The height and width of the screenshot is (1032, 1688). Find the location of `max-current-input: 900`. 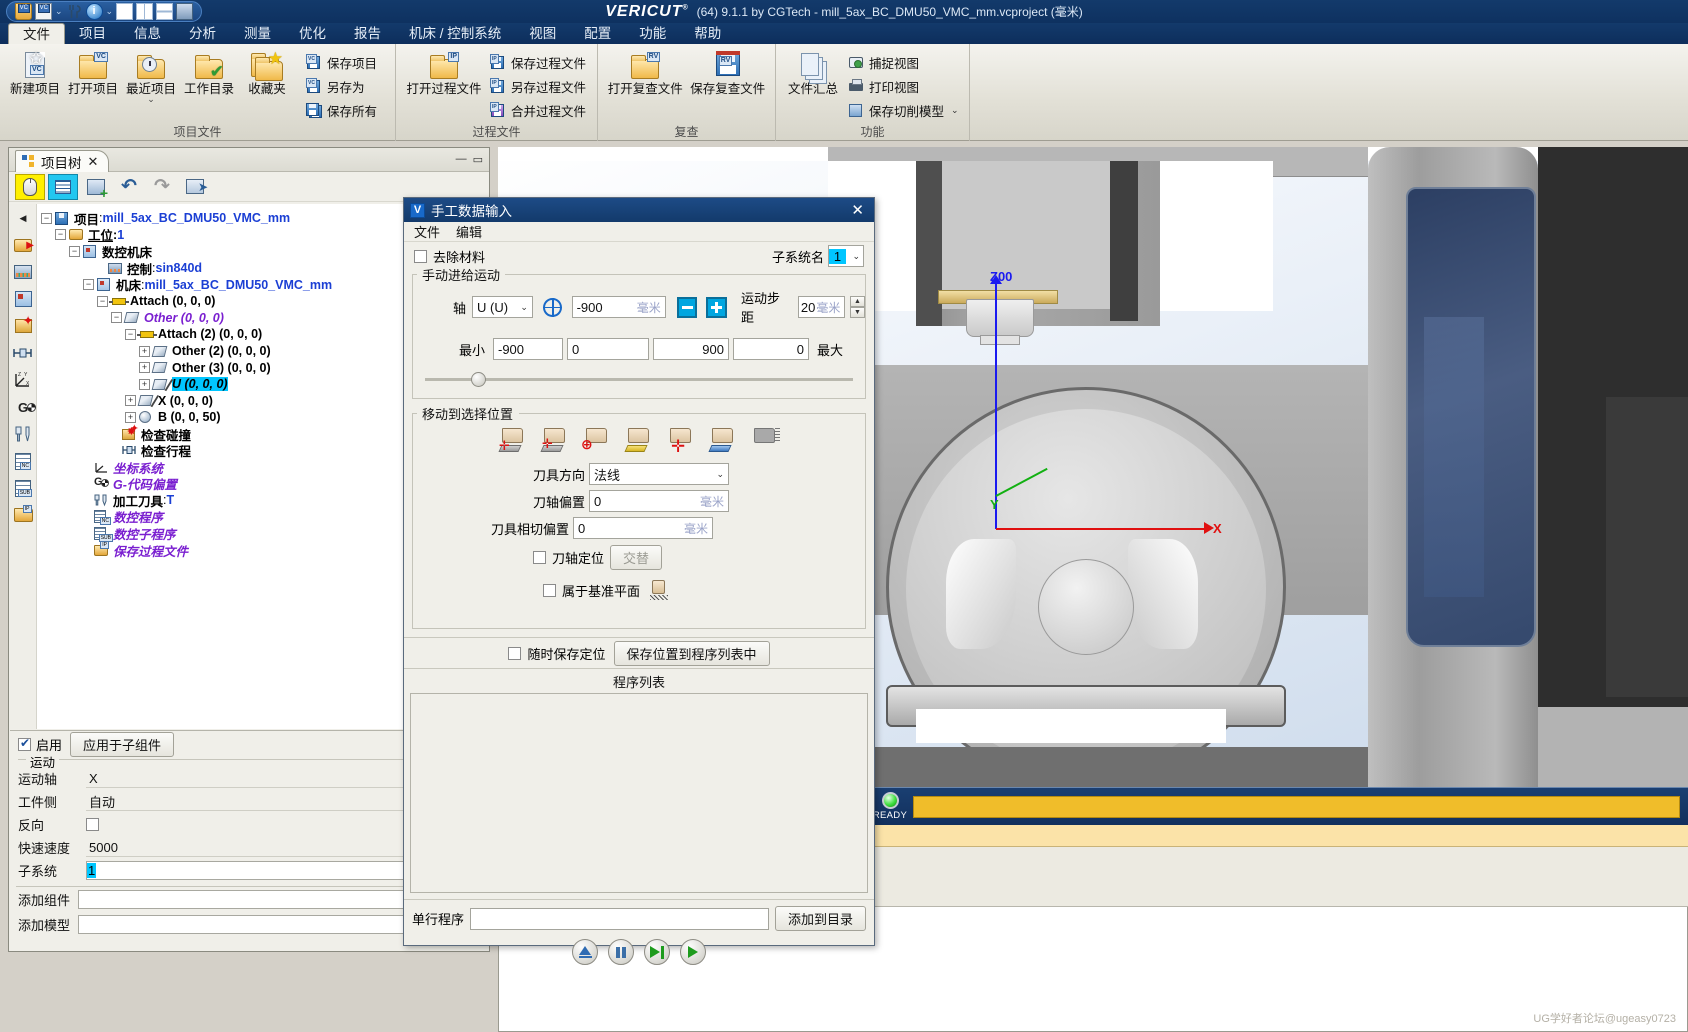

max-current-input: 900 is located at coordinates (691, 349).